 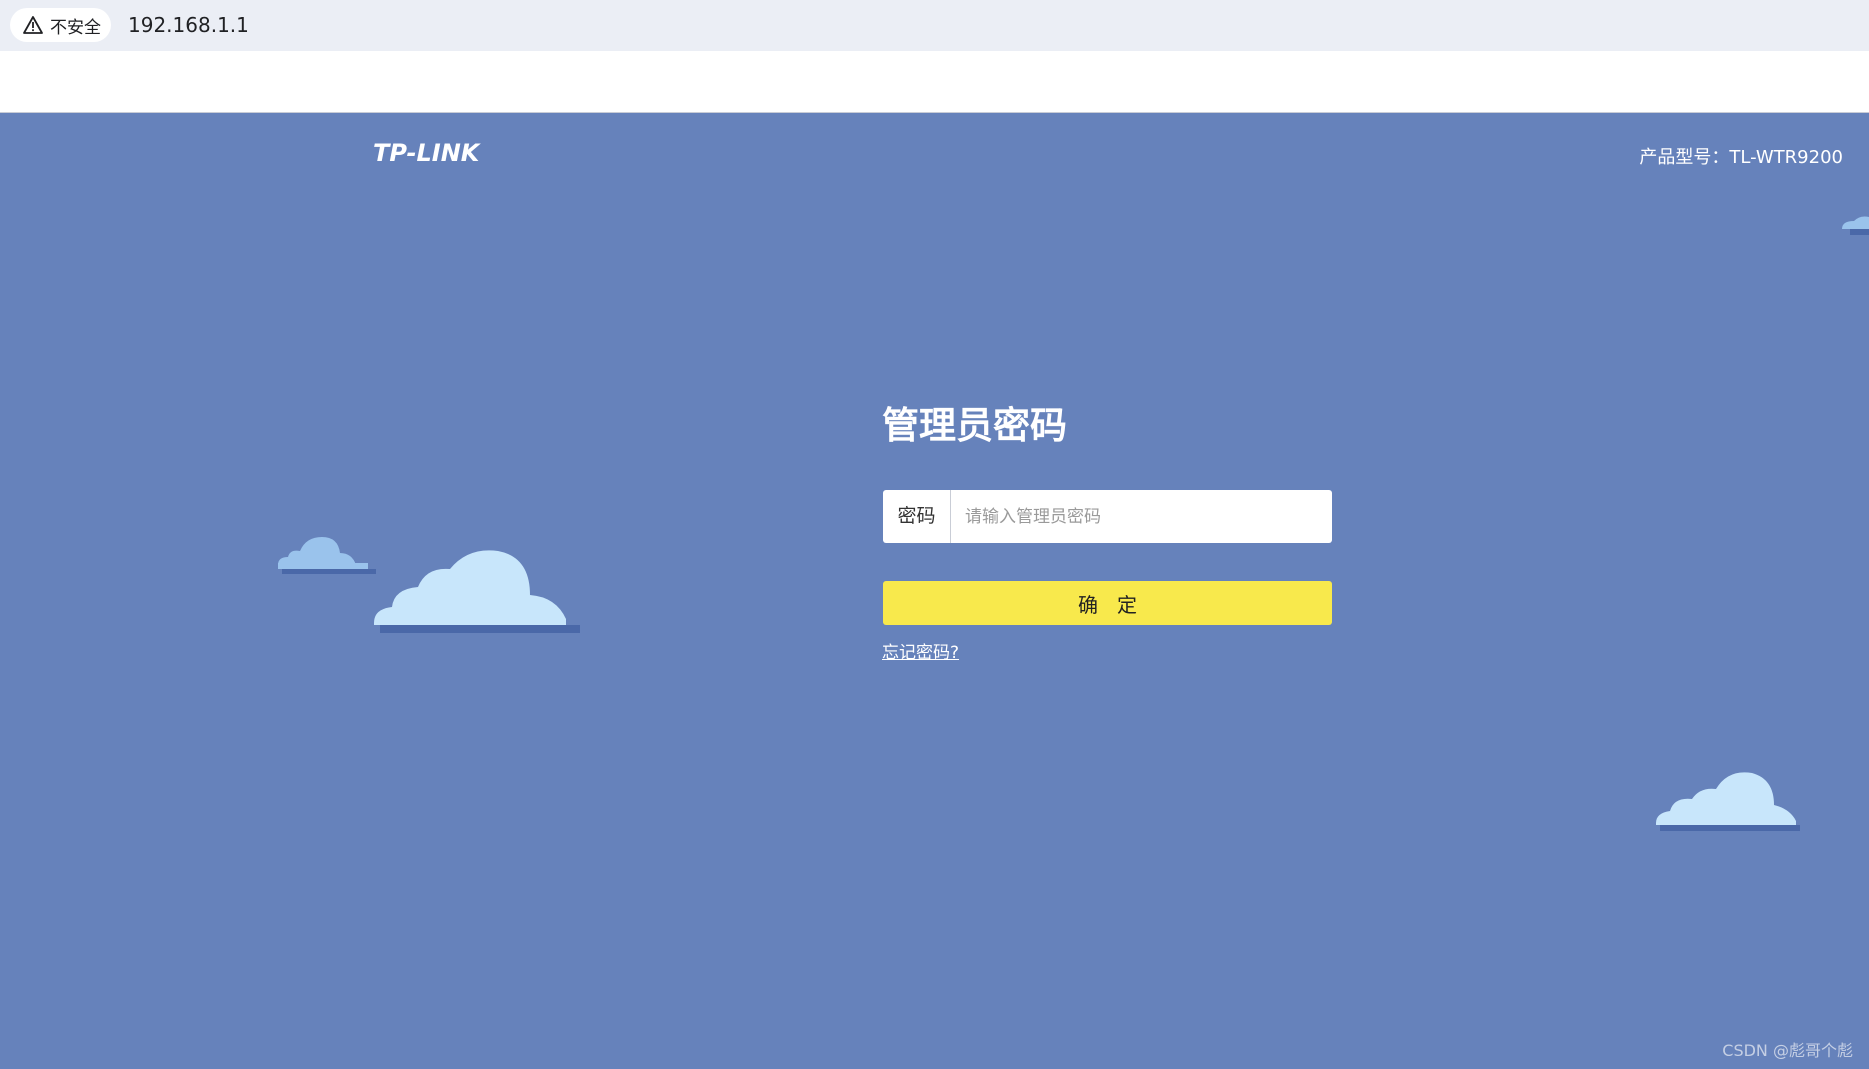 What do you see at coordinates (1107, 603) in the screenshot?
I see `confirm-button: 确 定` at bounding box center [1107, 603].